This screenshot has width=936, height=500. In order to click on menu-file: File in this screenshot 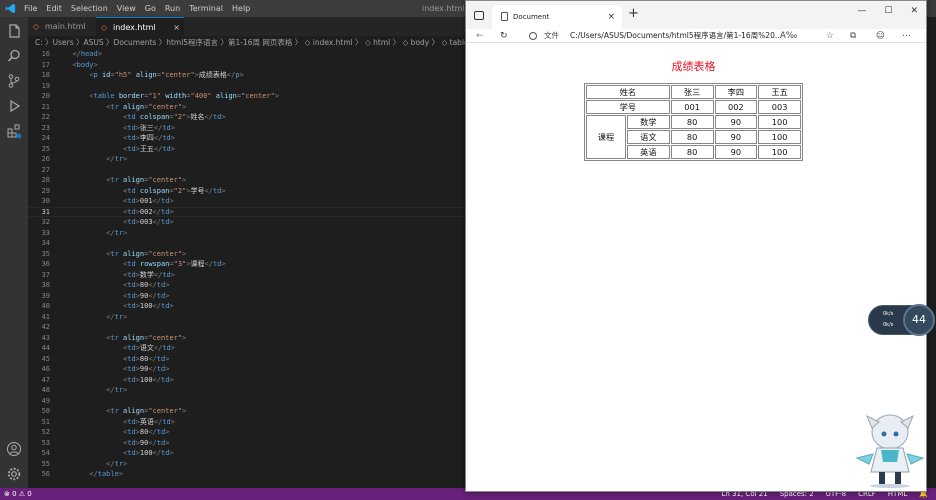, I will do `click(30, 8)`.